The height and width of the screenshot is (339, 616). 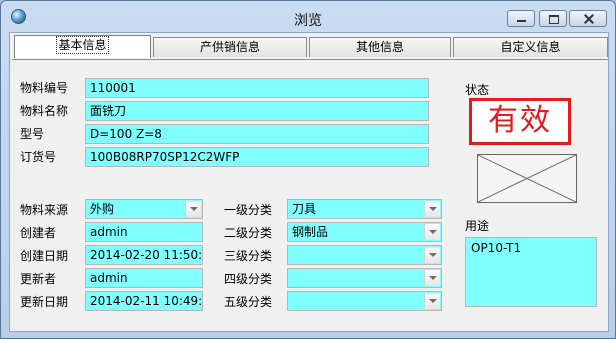 I want to click on category-3-label: 三级分类, so click(x=248, y=256).